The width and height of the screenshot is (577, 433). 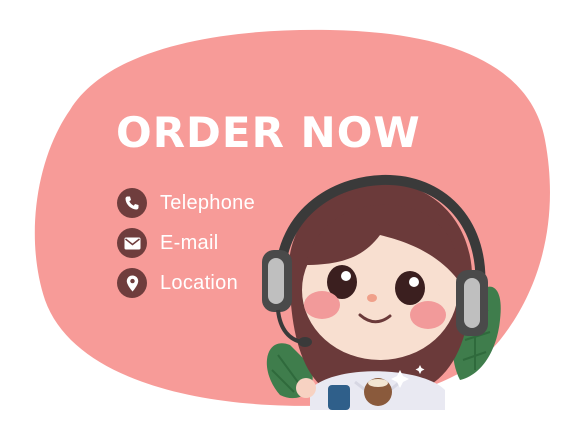 What do you see at coordinates (199, 282) in the screenshot?
I see `contact-location-label: Location` at bounding box center [199, 282].